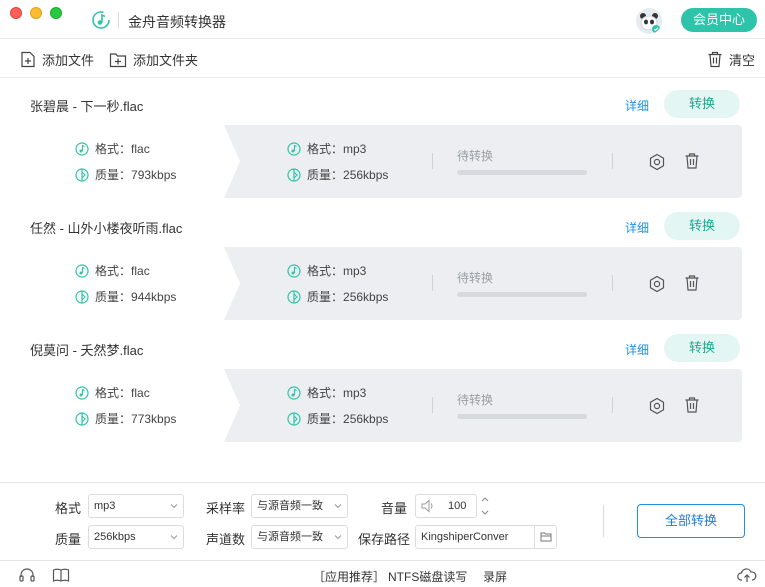 This screenshot has height=587, width=765. What do you see at coordinates (742, 60) in the screenshot?
I see `clear-label: 清空` at bounding box center [742, 60].